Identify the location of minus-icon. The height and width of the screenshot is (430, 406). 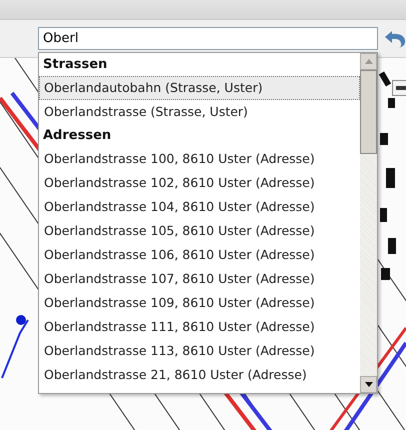
(401, 88).